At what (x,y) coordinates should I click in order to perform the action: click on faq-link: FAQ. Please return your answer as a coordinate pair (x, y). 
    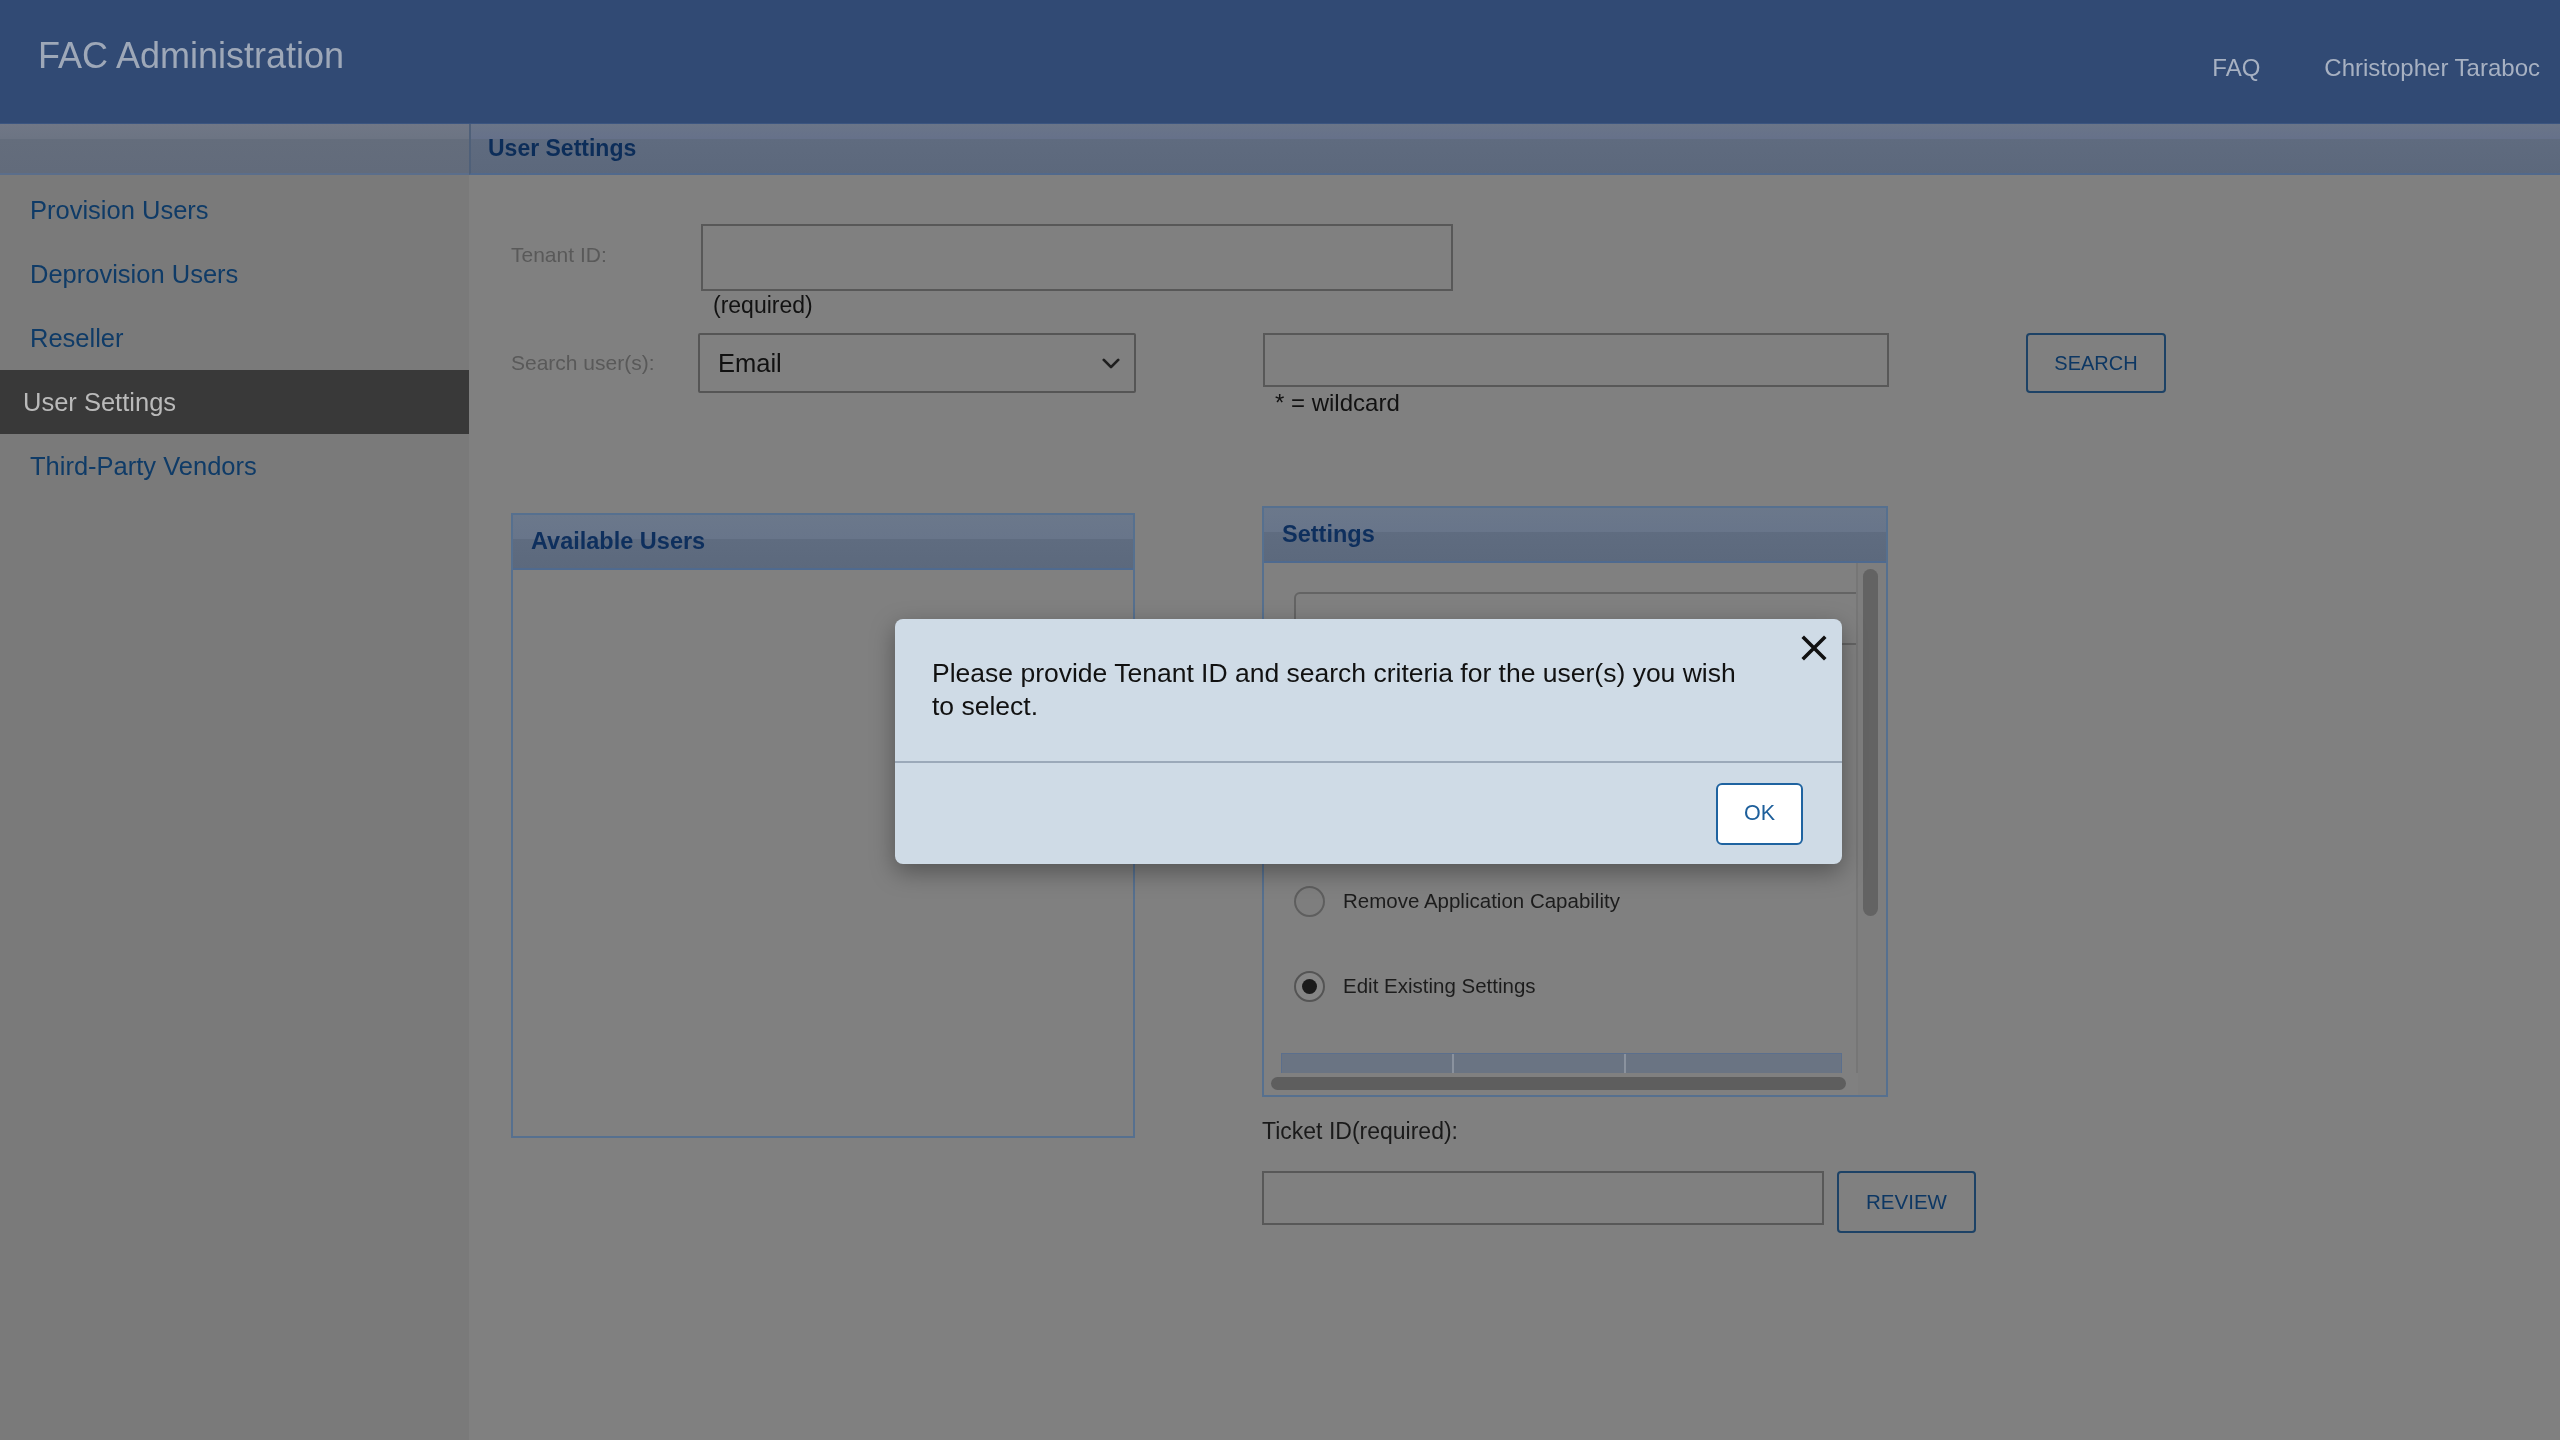
    Looking at the image, I should click on (2236, 68).